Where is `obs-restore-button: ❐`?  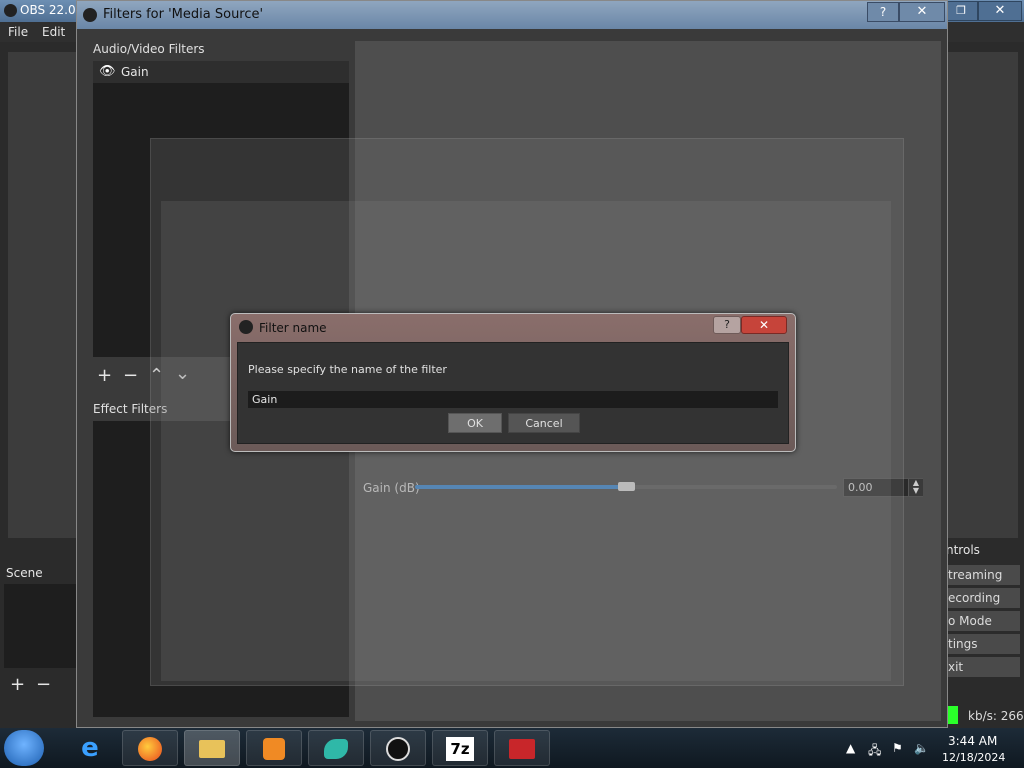
obs-restore-button: ❐ is located at coordinates (961, 11).